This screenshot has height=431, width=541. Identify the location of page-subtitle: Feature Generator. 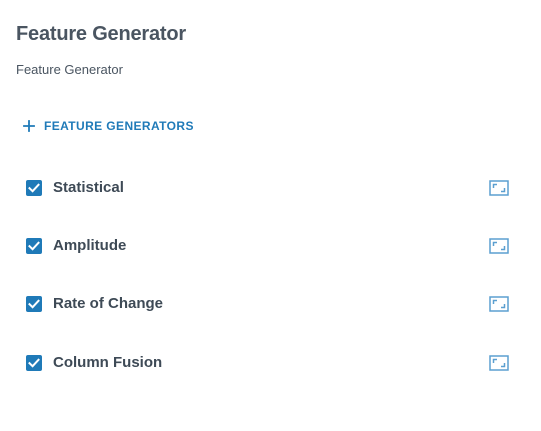
(69, 69).